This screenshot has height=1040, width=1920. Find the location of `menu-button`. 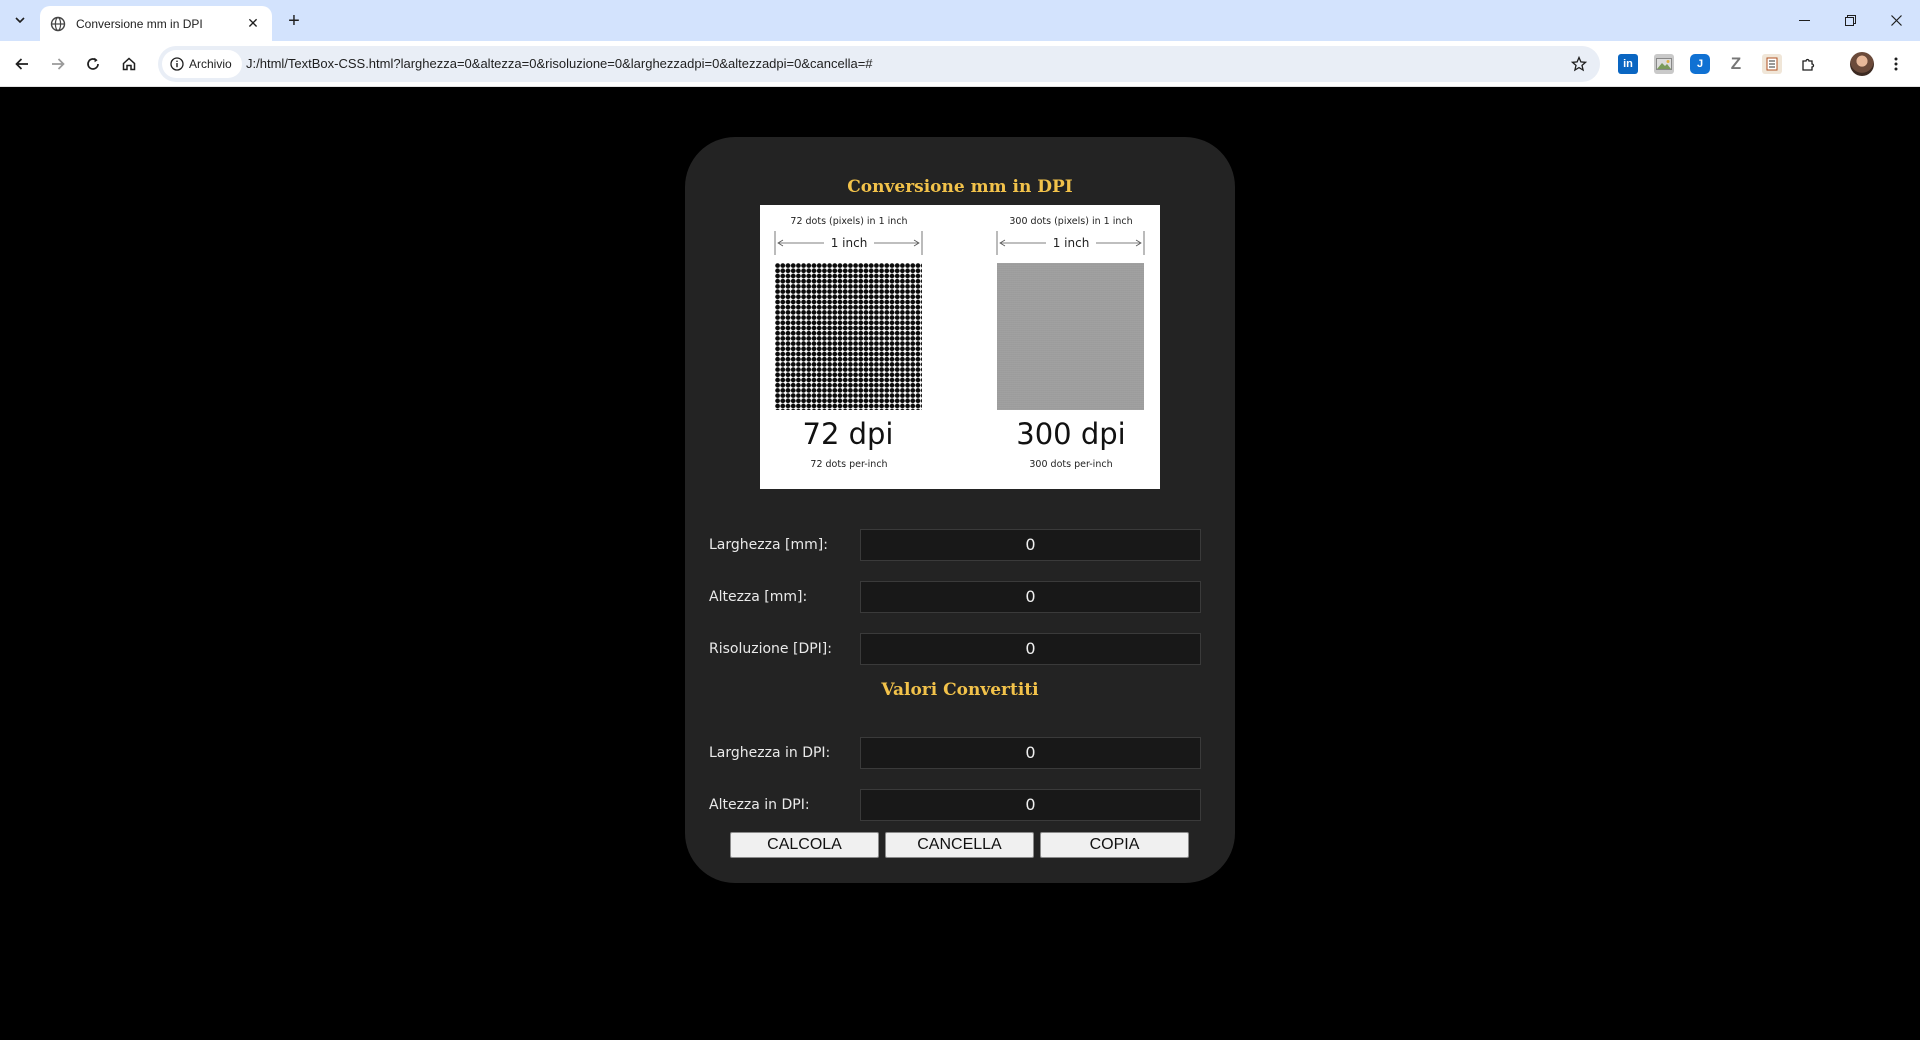

menu-button is located at coordinates (1896, 64).